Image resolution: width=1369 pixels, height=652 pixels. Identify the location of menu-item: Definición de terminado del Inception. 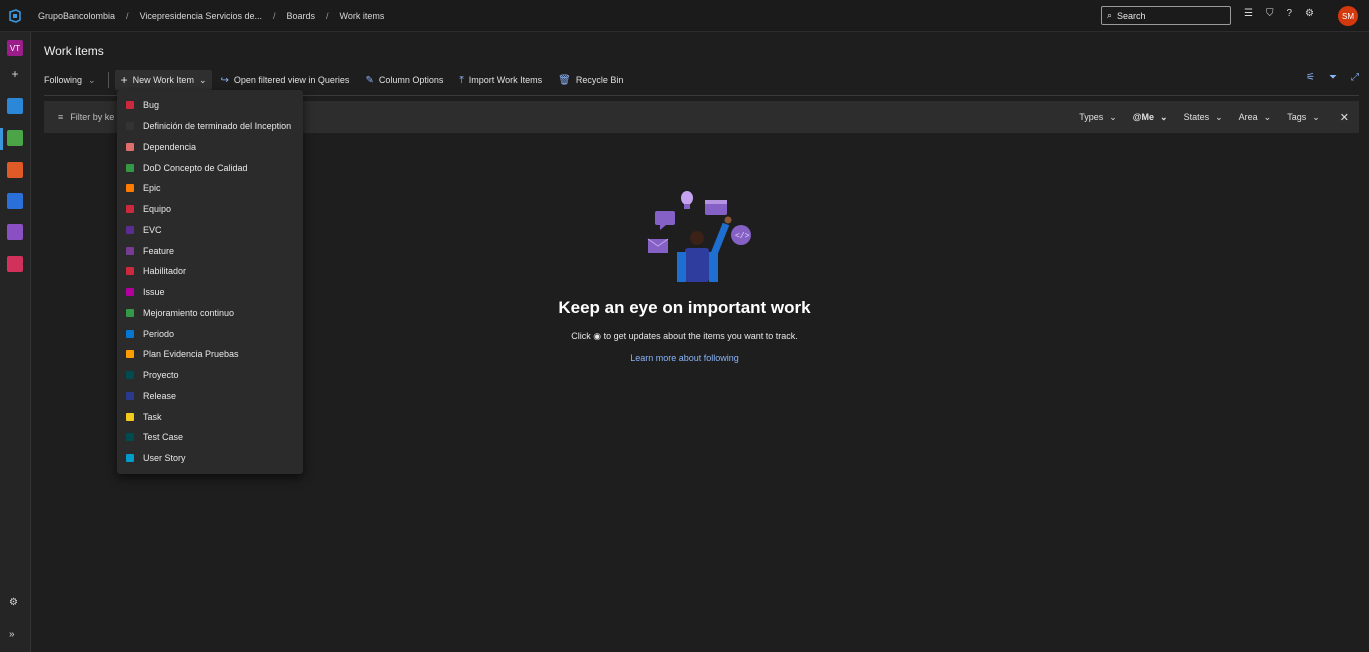
(210, 126).